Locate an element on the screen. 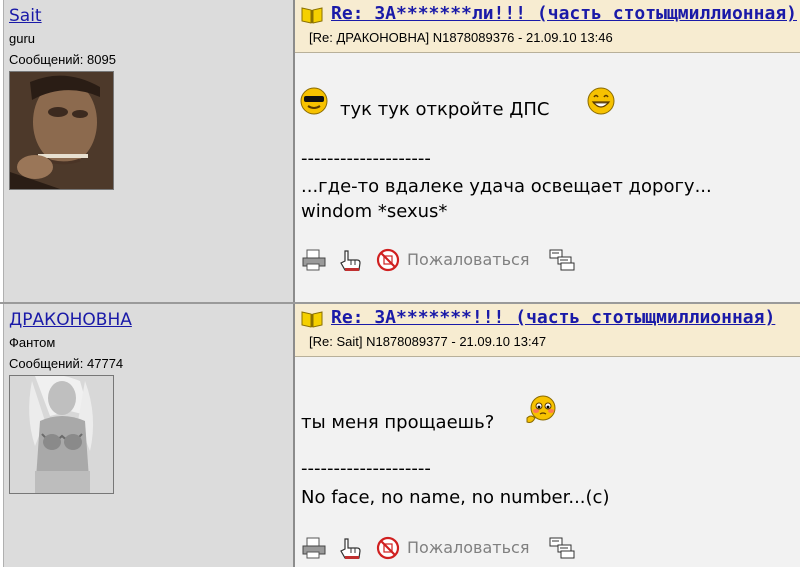 Image resolution: width=800 pixels, height=567 pixels. author-name-link: Sait is located at coordinates (25, 16).